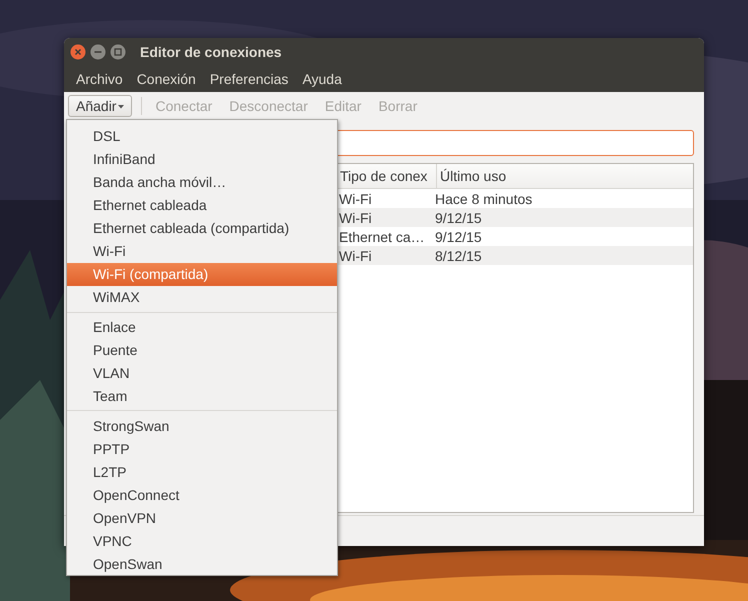 The width and height of the screenshot is (748, 601). Describe the element at coordinates (202, 396) in the screenshot. I see `menu-option: Team` at that location.